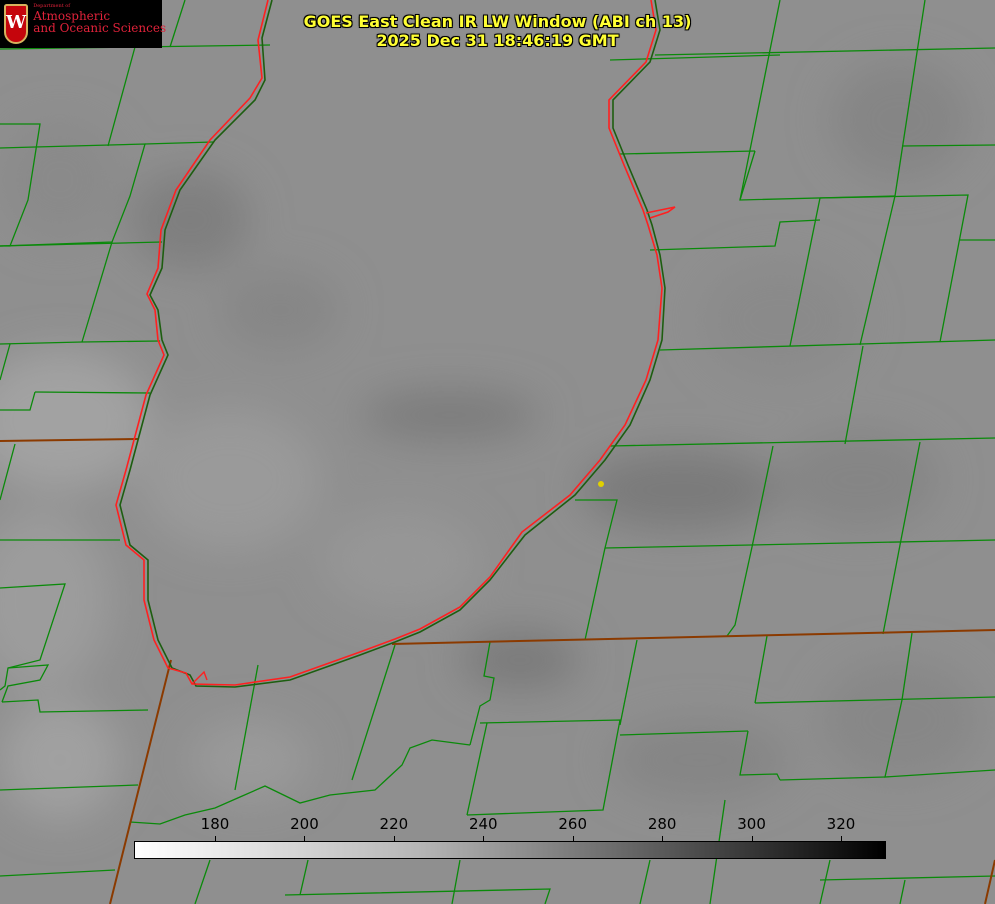  What do you see at coordinates (497, 21) in the screenshot?
I see `title-line-1: GOES East Clean IR LW Window (ABI ch 13)` at bounding box center [497, 21].